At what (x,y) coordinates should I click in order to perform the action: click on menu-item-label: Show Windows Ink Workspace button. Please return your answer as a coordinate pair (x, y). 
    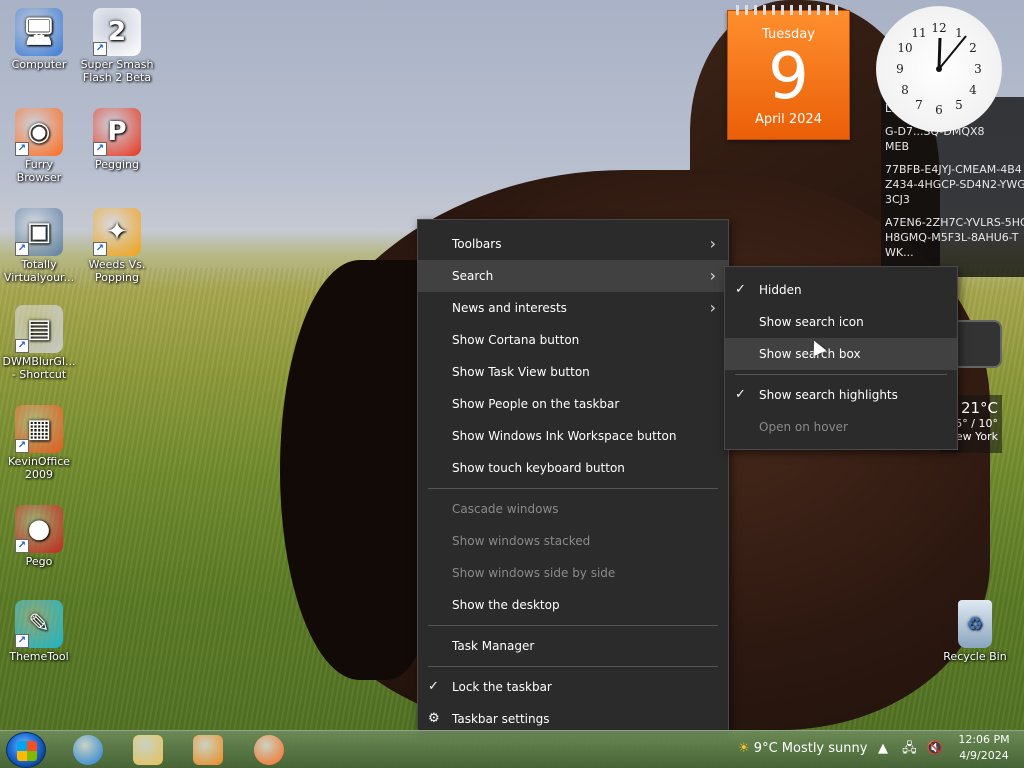
    Looking at the image, I should click on (564, 436).